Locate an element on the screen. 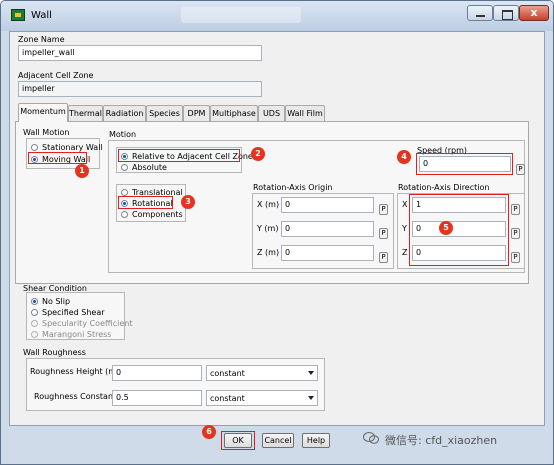 This screenshot has height=465, width=554. no-slip-label: No Slip is located at coordinates (56, 301).